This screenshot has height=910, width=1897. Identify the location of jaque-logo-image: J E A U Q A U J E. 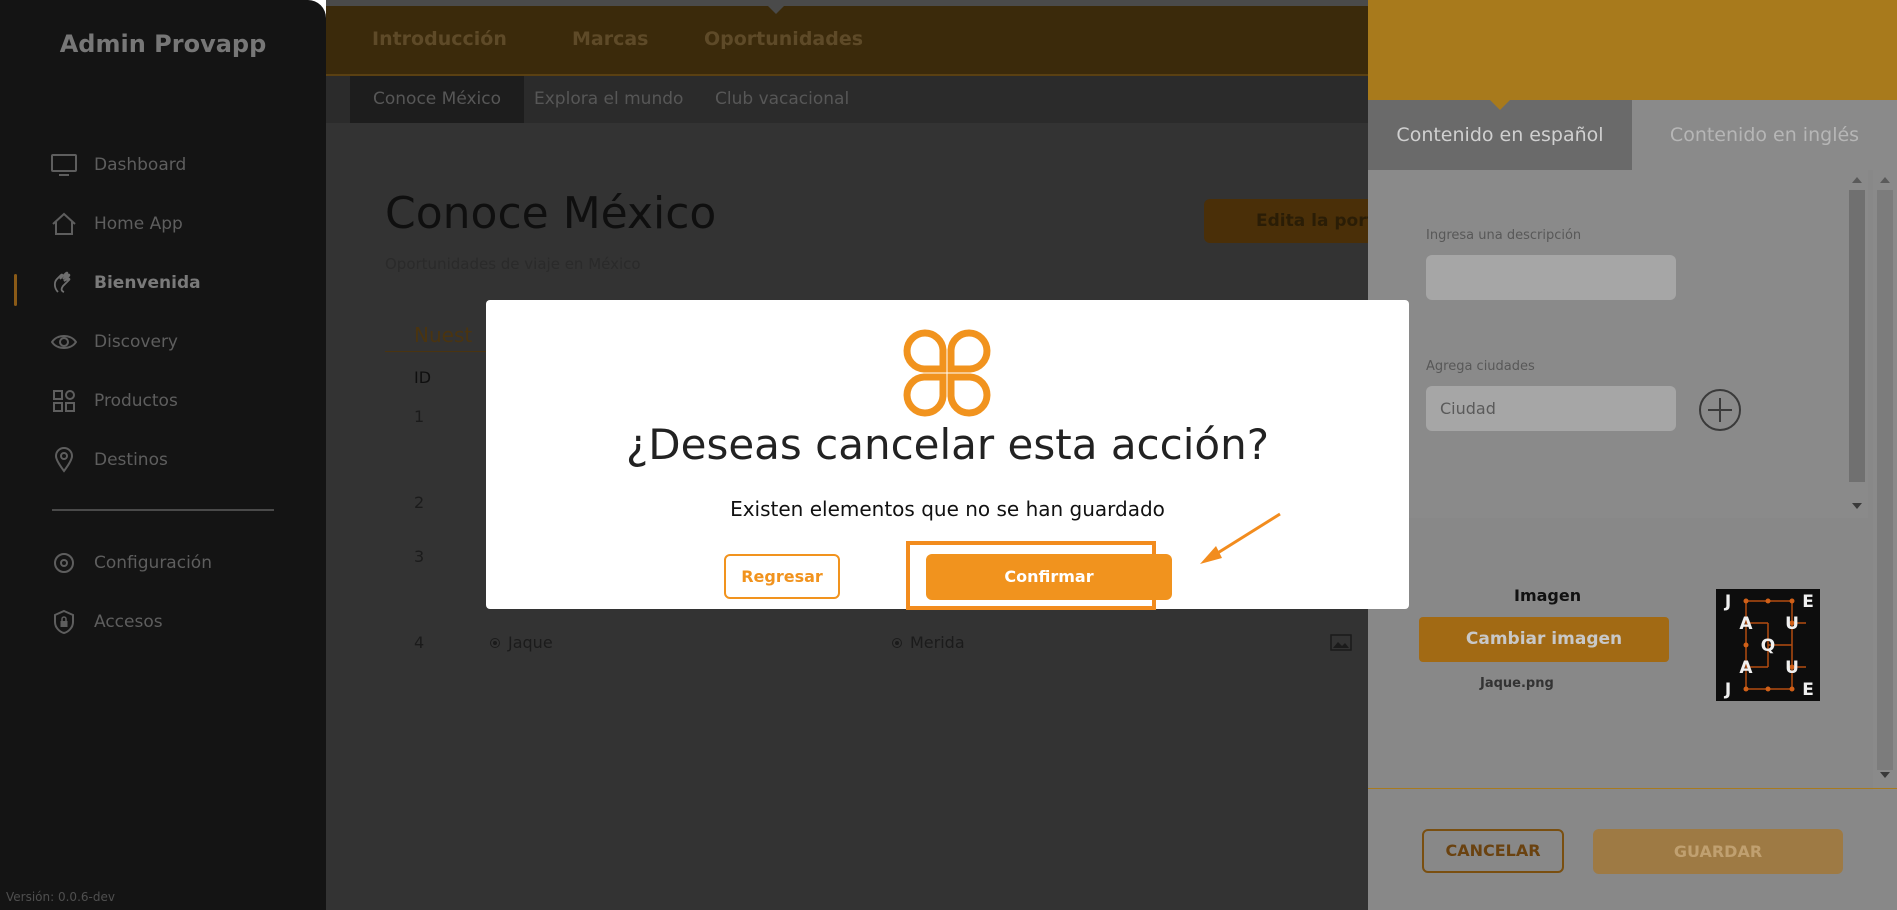
(1768, 645).